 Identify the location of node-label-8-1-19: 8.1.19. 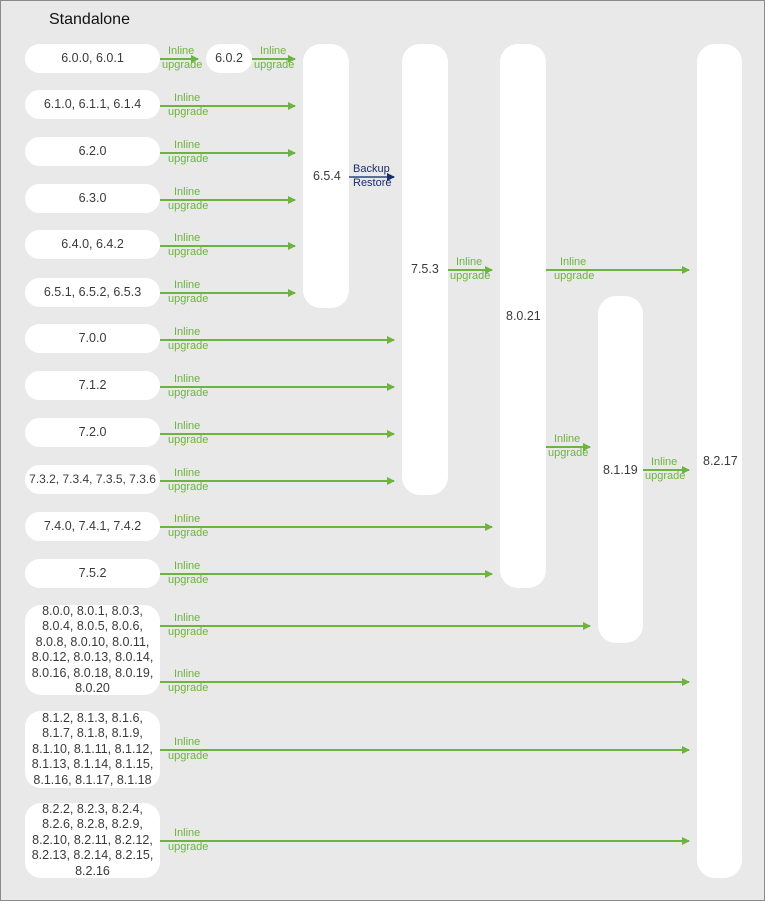
(620, 470).